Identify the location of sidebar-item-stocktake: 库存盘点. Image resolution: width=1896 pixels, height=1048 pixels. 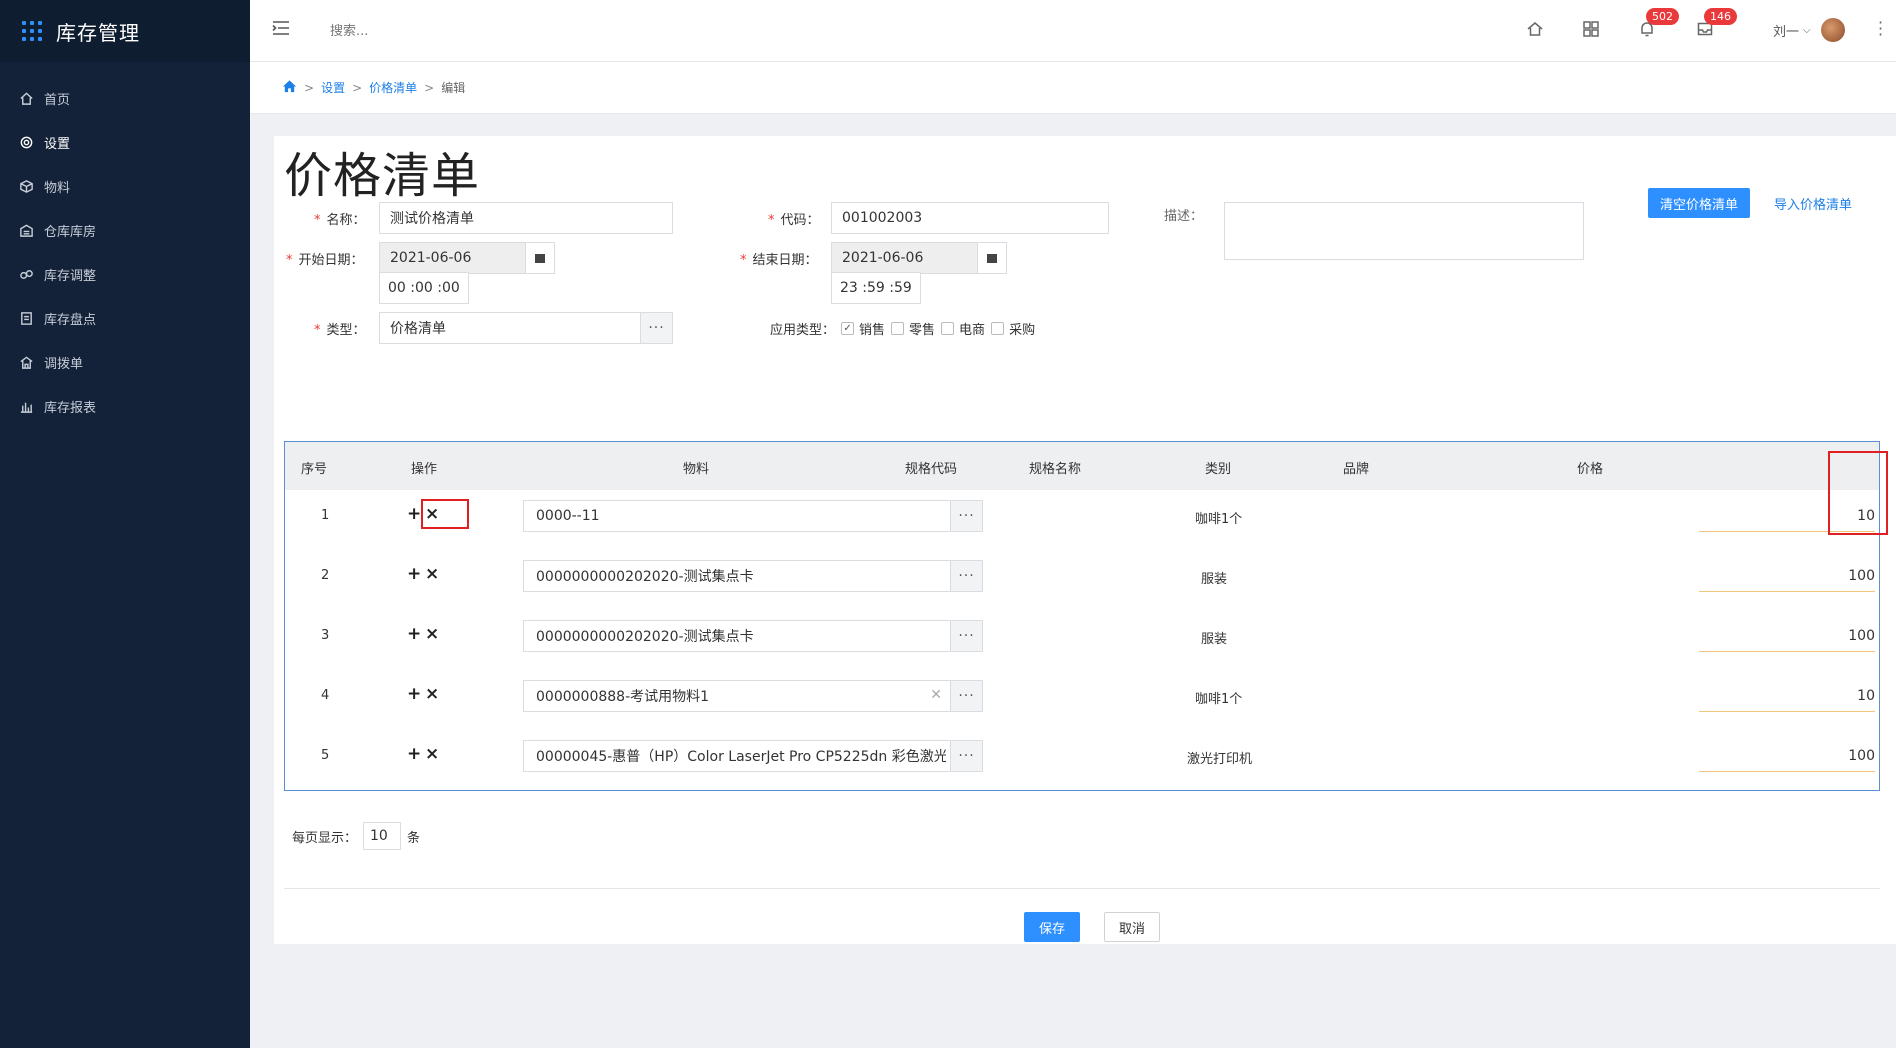
(125, 318).